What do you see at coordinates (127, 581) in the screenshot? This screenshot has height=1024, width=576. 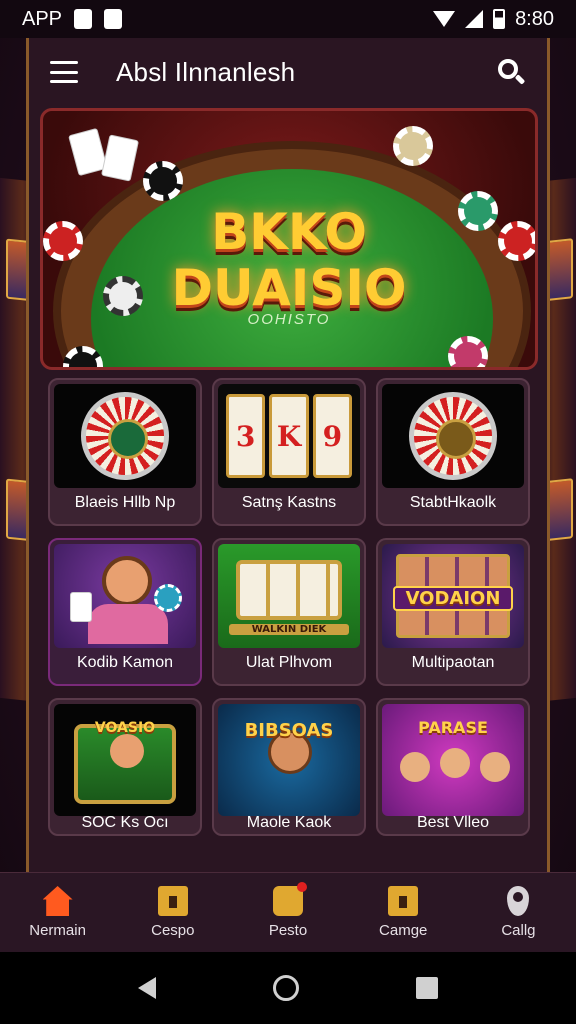 I see `dealer-avatar` at bounding box center [127, 581].